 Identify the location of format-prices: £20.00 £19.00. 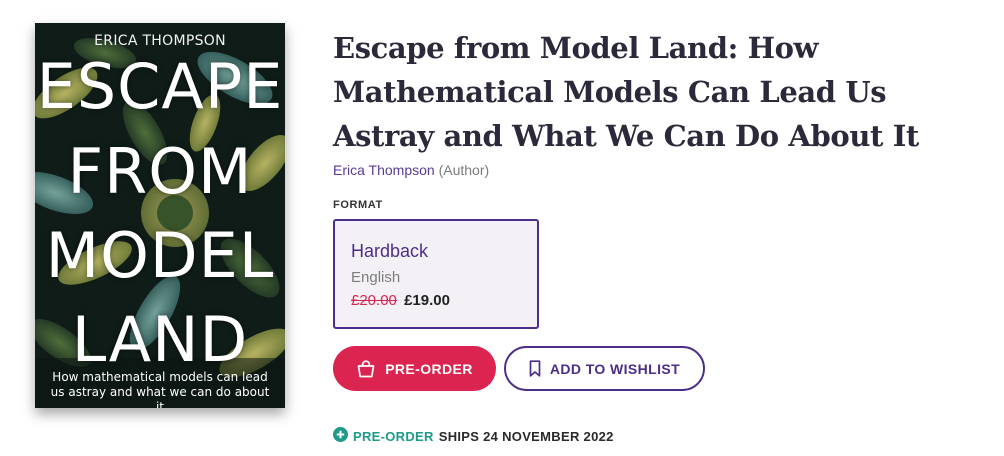
(400, 300).